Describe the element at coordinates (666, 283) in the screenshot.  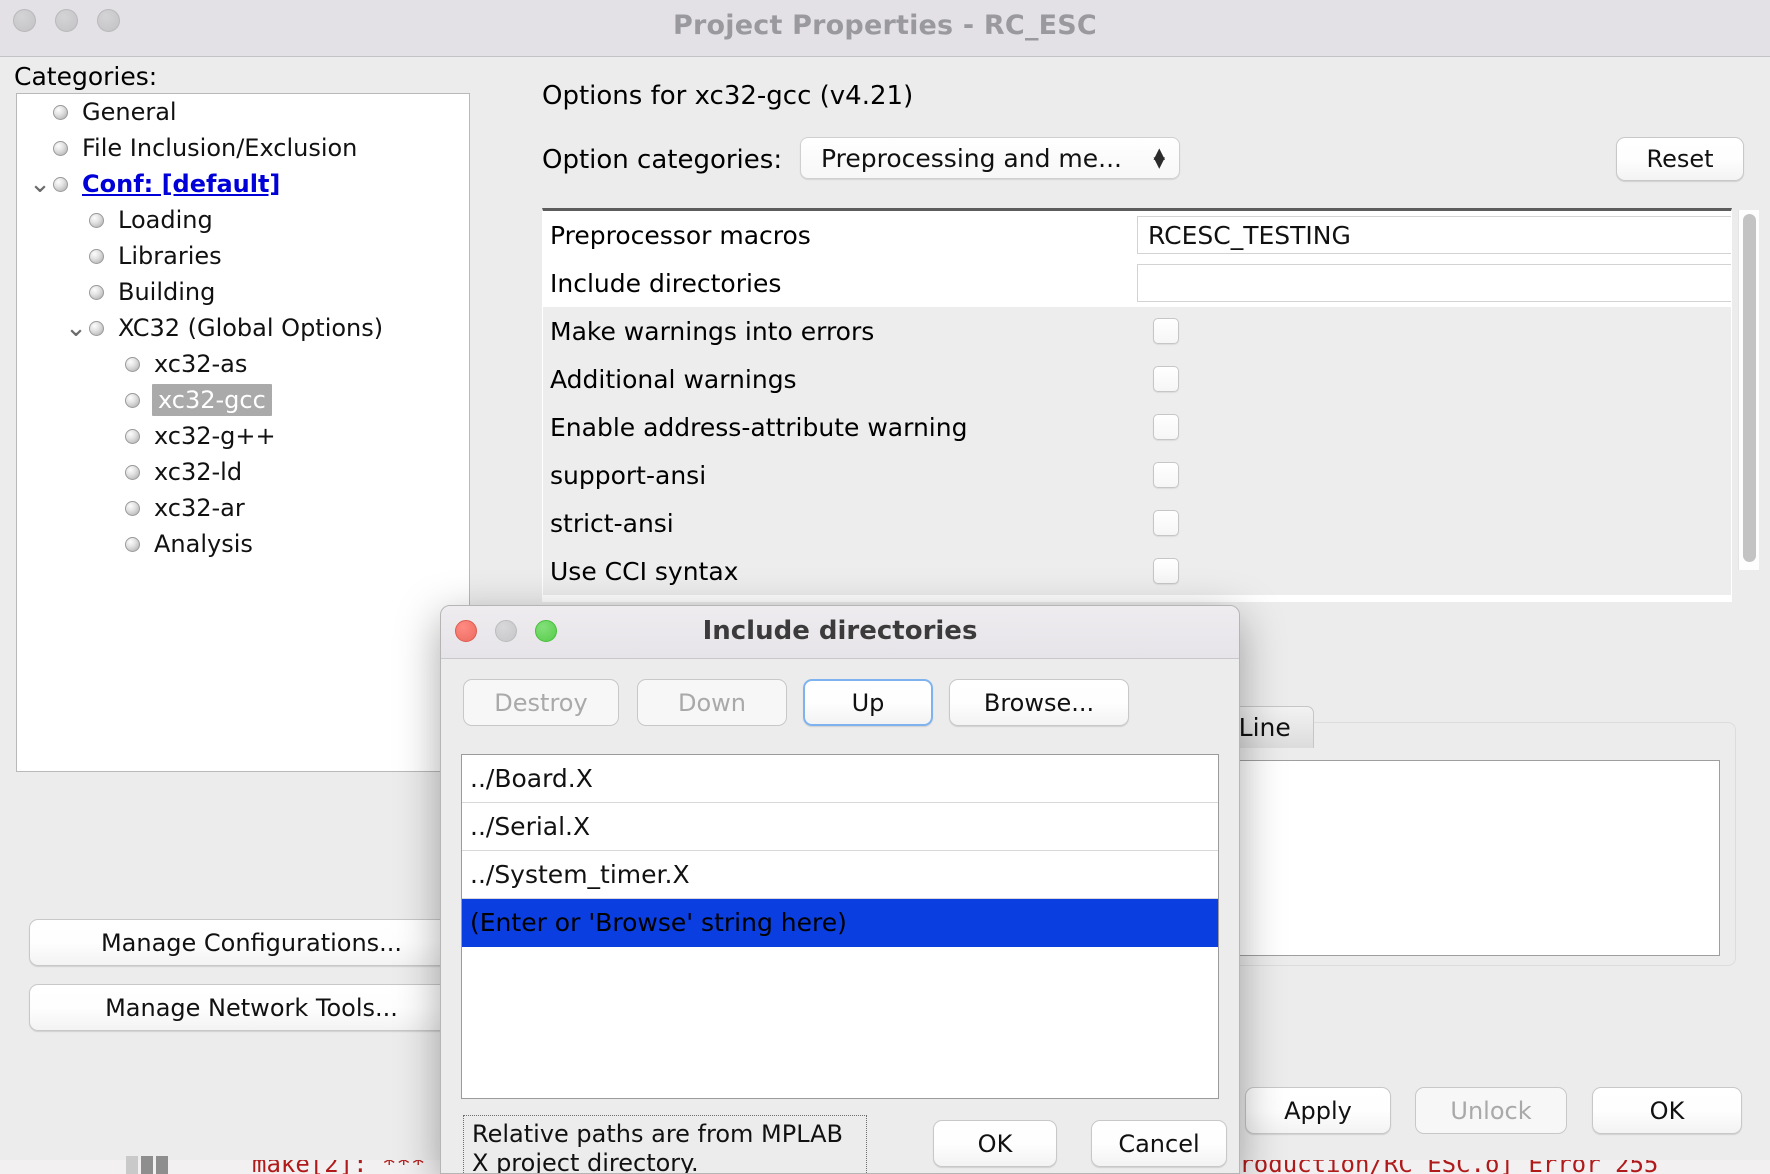
I see `option-name: Include directories` at that location.